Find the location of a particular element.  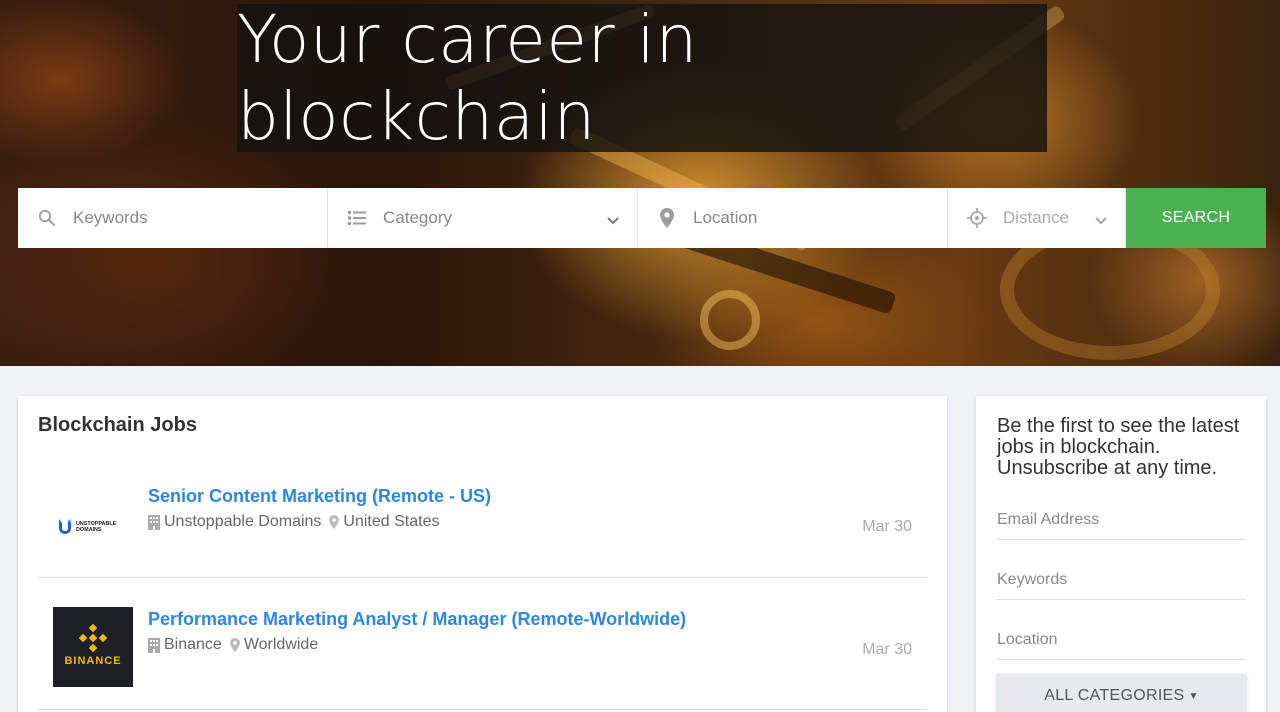

alert-keywords-field is located at coordinates (1121, 580).